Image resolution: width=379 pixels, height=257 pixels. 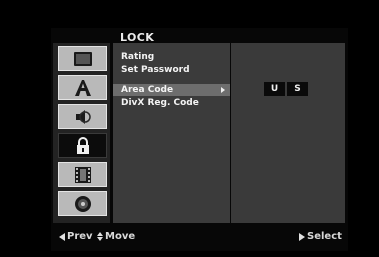 I want to click on arrow-right-icon, so click(x=223, y=90).